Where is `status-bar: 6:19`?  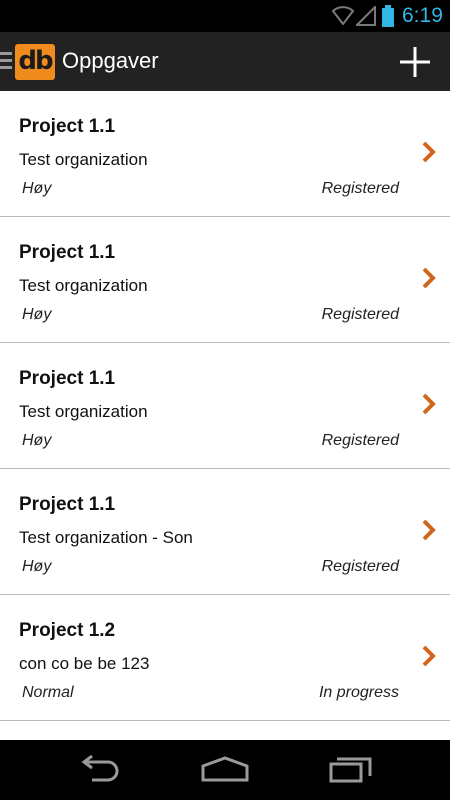
status-bar: 6:19 is located at coordinates (225, 16).